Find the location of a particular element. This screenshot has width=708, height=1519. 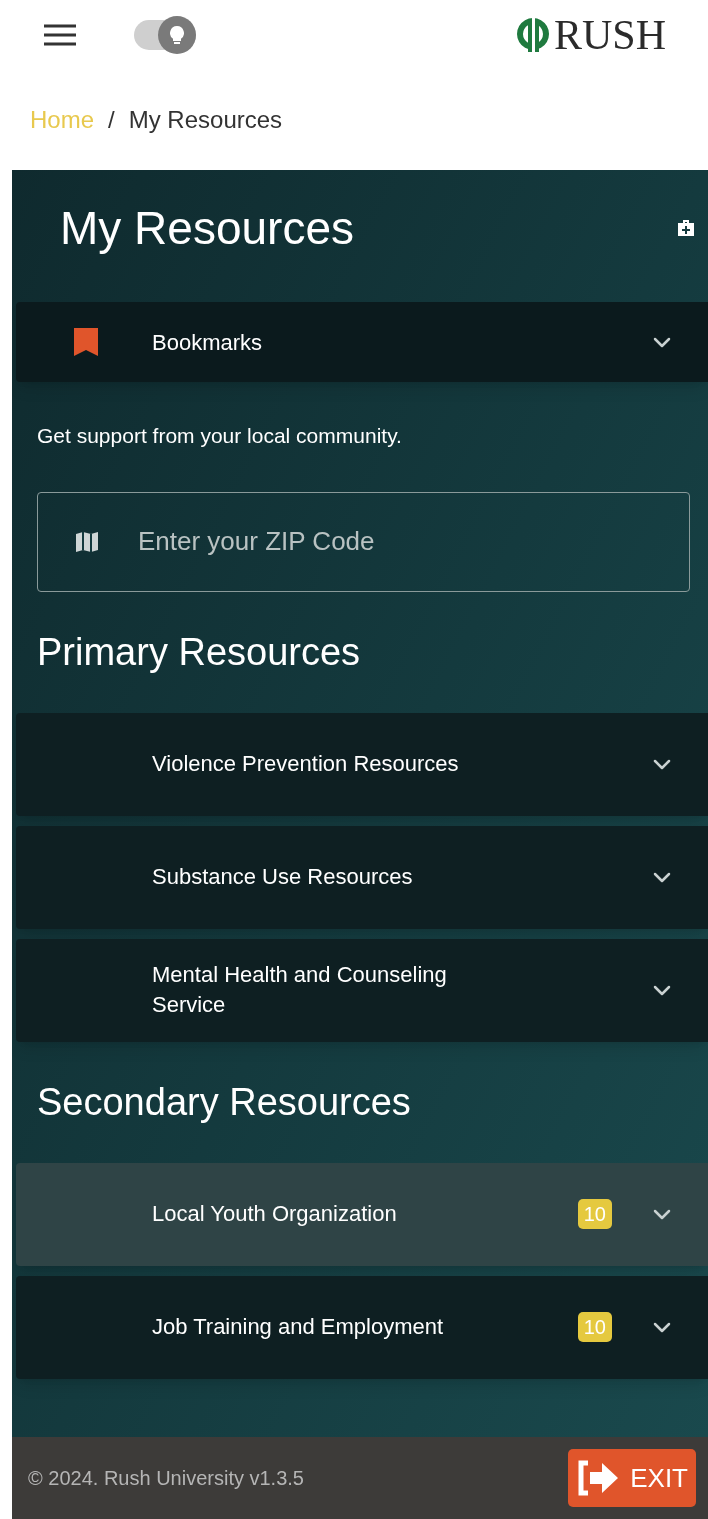

section-heading: Primary Resources is located at coordinates (199, 652).